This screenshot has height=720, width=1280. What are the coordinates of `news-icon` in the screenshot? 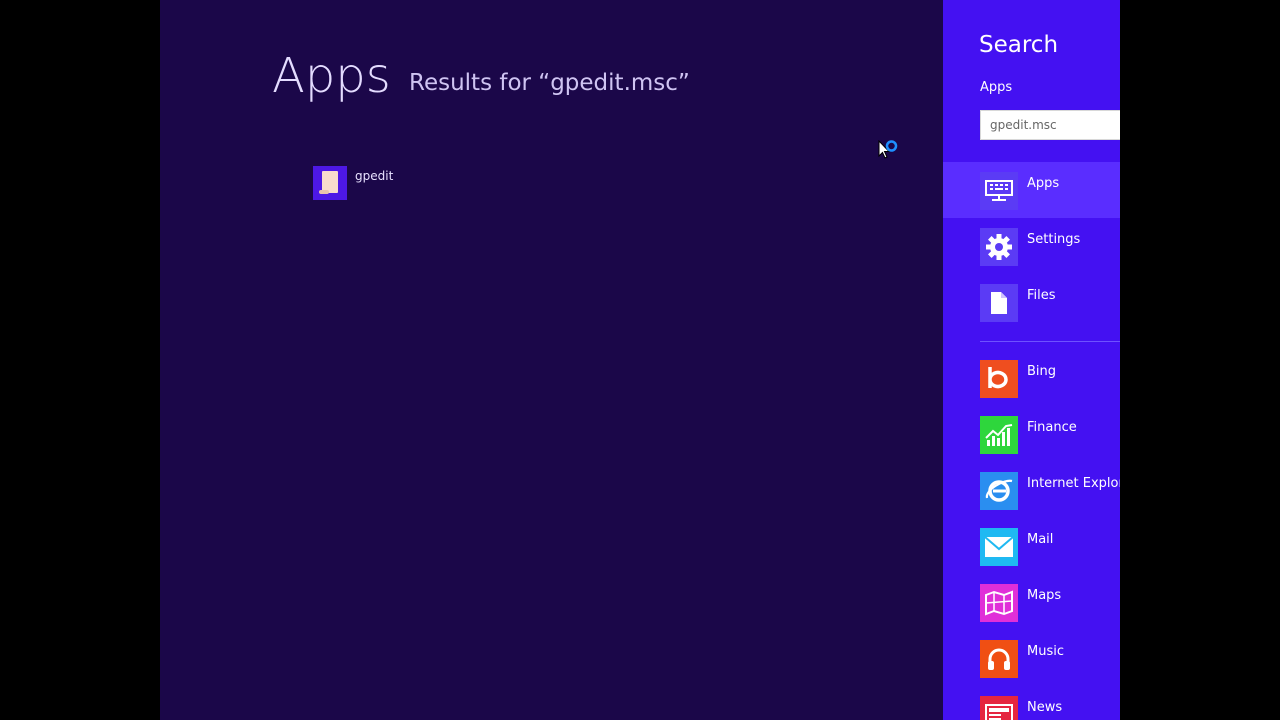 It's located at (999, 708).